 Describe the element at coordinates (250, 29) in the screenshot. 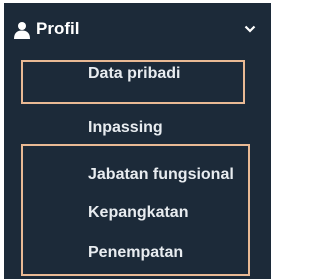

I see `chevron-down-icon` at that location.